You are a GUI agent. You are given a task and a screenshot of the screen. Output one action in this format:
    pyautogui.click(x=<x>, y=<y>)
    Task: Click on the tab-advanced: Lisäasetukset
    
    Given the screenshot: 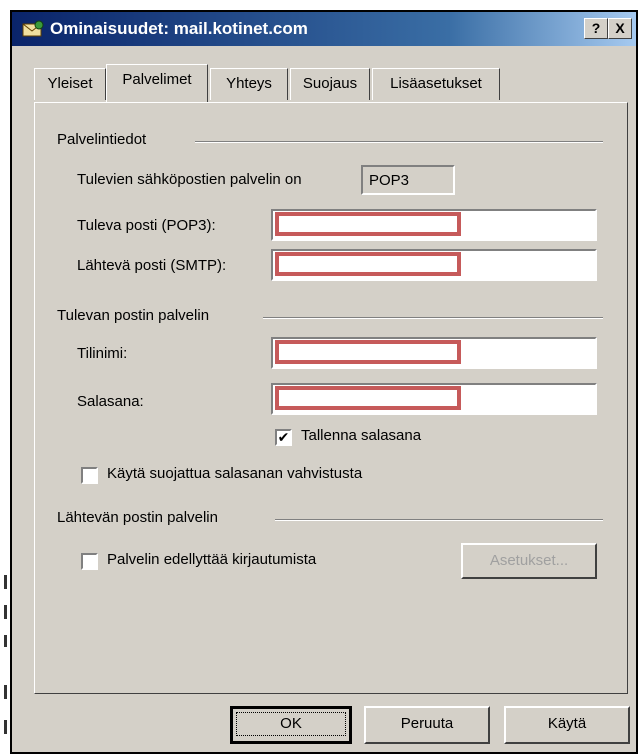 What is the action you would take?
    pyautogui.click(x=436, y=84)
    